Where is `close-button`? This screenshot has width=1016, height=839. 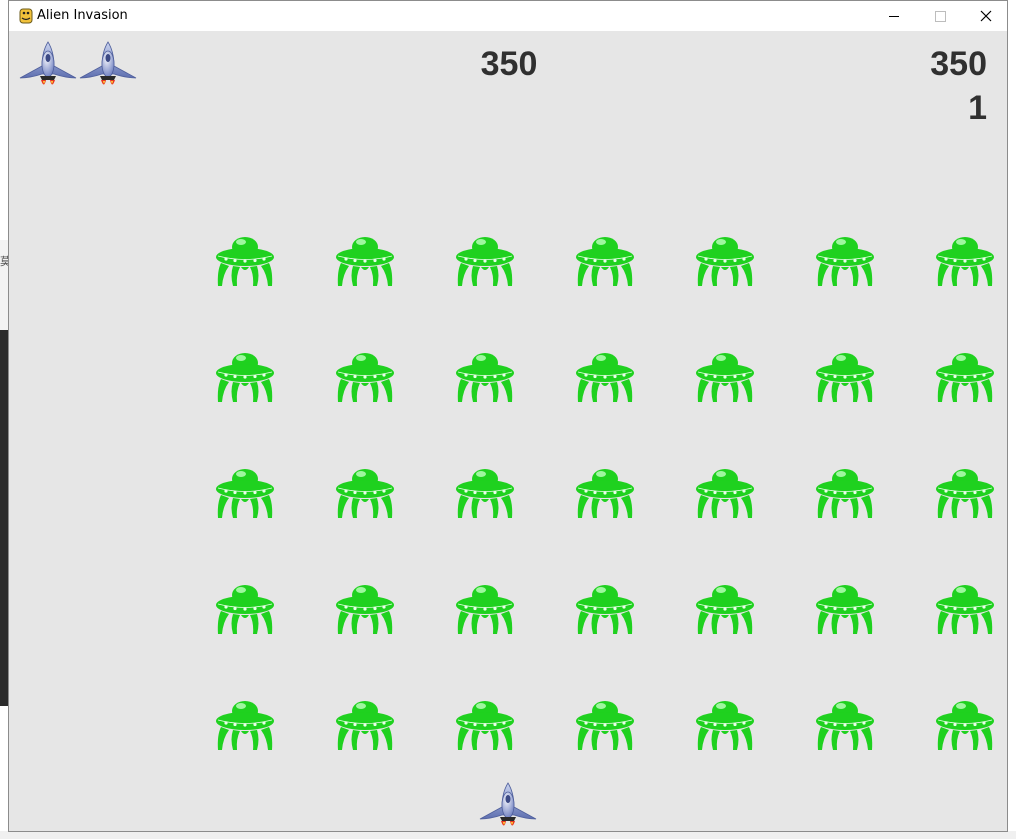
close-button is located at coordinates (985, 16).